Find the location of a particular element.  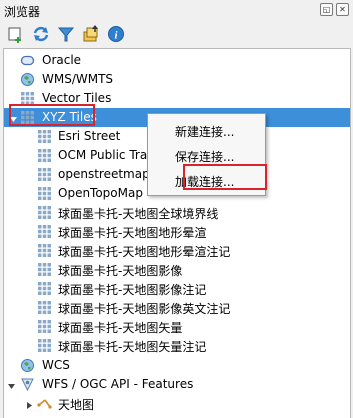

add-layer-icon is located at coordinates (16, 34).